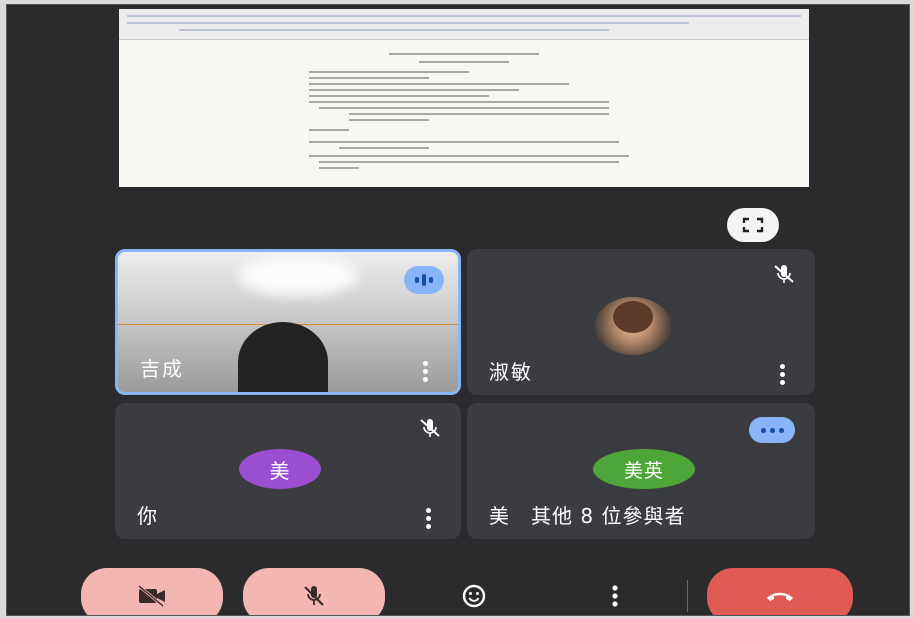 The width and height of the screenshot is (914, 618). I want to click on participant-tile-1: 吉成, so click(288, 322).